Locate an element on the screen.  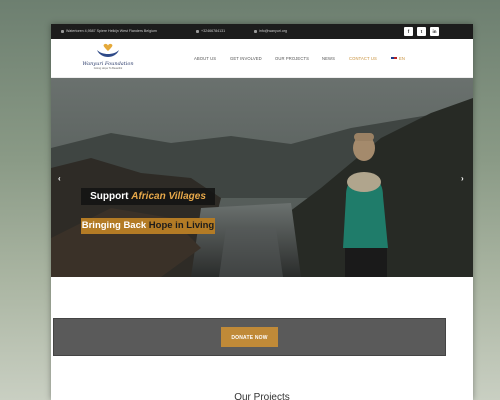
nav-get-involved: GET INVOLVED is located at coordinates (246, 58).